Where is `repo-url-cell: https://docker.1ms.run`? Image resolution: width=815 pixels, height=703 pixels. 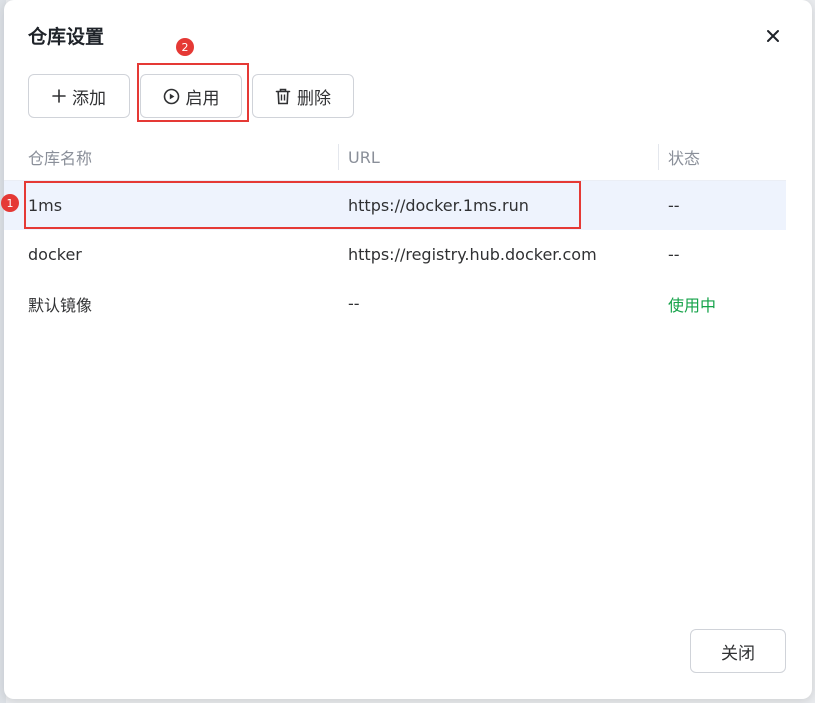
repo-url-cell: https://docker.1ms.run is located at coordinates (438, 205).